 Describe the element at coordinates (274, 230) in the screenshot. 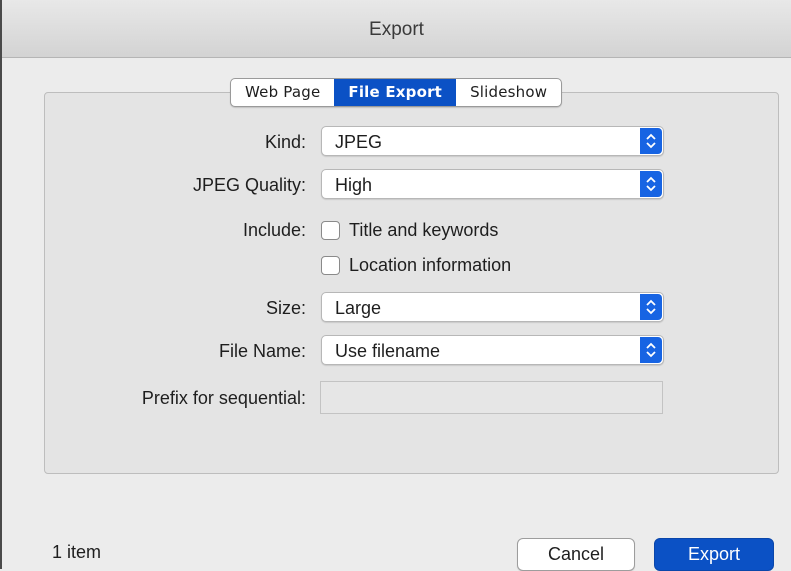

I see `include-label: Include:` at that location.